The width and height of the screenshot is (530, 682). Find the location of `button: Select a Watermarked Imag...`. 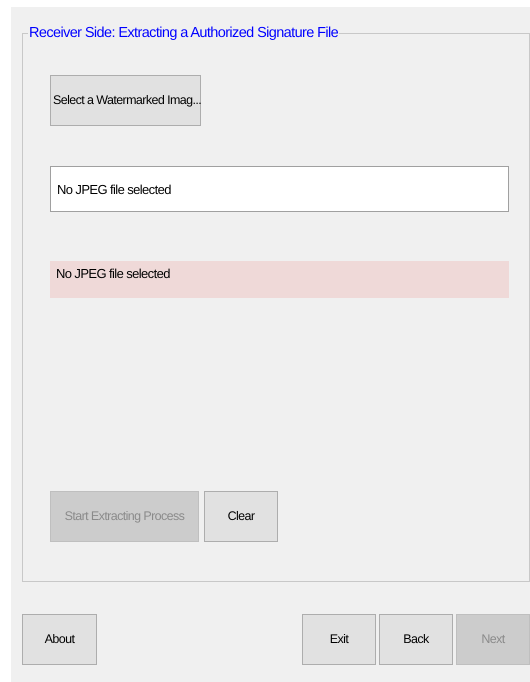

button: Select a Watermarked Imag... is located at coordinates (125, 100).